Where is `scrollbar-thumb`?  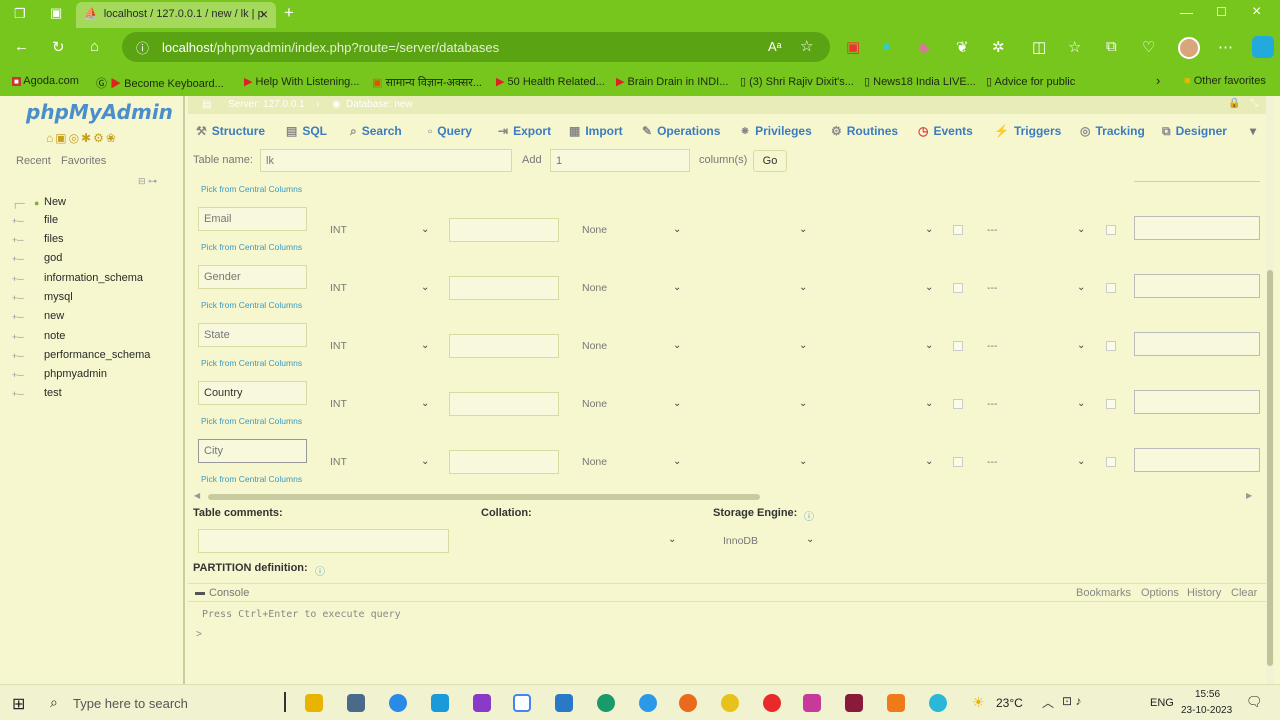 scrollbar-thumb is located at coordinates (484, 497).